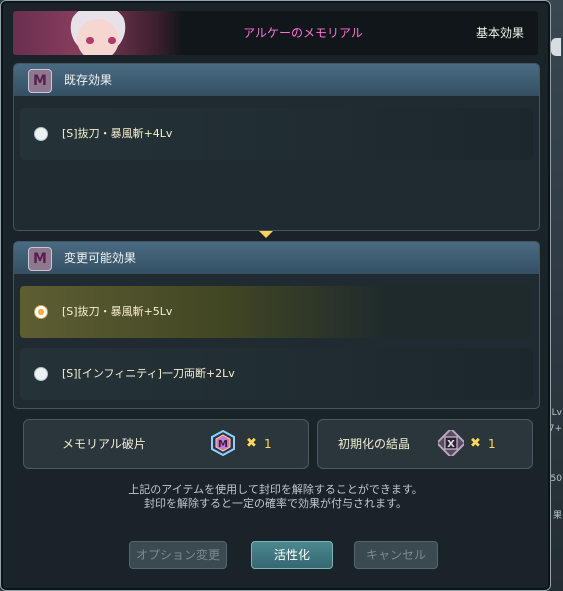 The width and height of the screenshot is (563, 591). I want to click on cancel-button: キャンセル, so click(396, 555).